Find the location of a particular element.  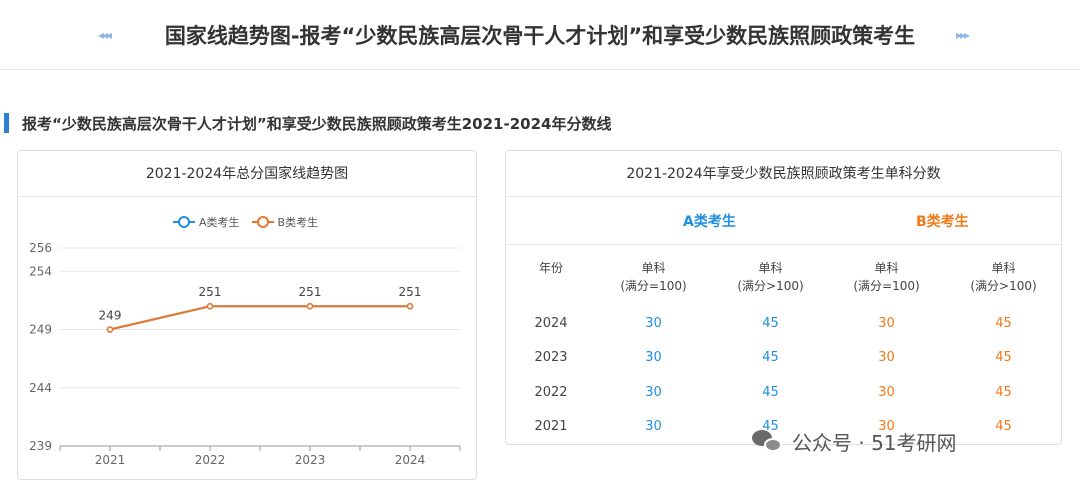

data-label: 249 is located at coordinates (110, 316).